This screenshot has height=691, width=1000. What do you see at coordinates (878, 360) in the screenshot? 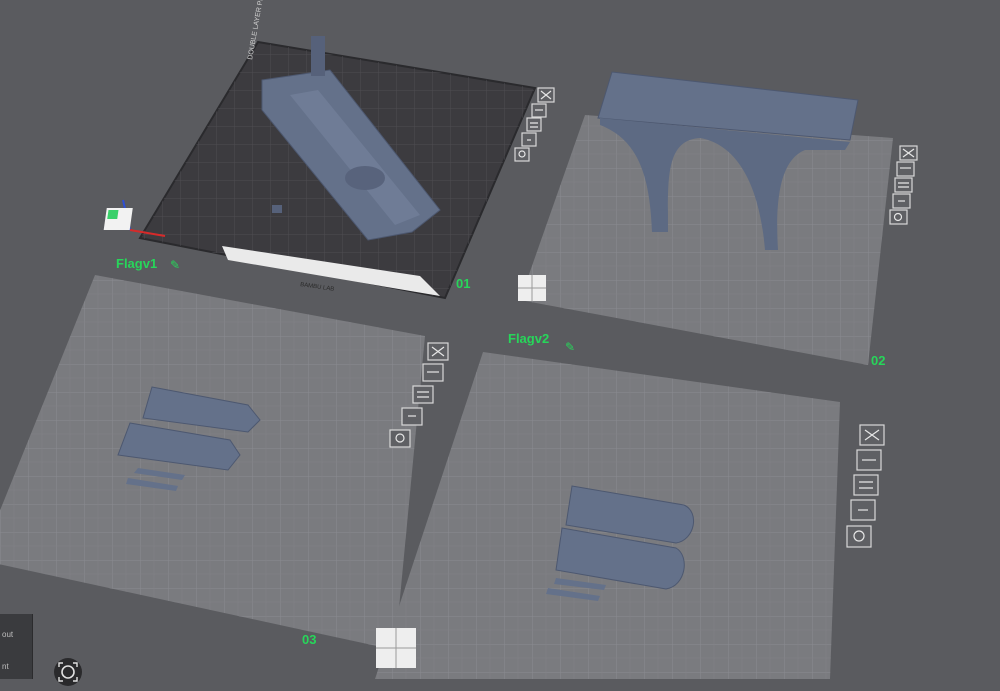
I see `plate-02-number: 02` at bounding box center [878, 360].